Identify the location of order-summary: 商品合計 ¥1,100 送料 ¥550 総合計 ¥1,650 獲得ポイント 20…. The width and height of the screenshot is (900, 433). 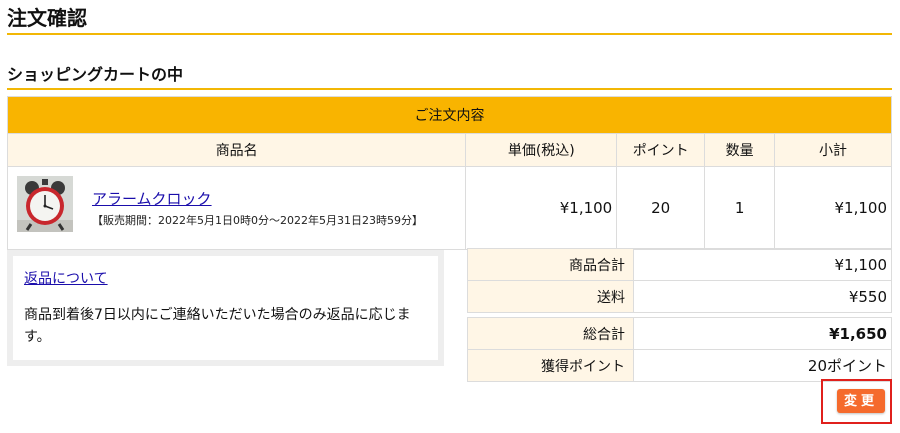
(679, 315).